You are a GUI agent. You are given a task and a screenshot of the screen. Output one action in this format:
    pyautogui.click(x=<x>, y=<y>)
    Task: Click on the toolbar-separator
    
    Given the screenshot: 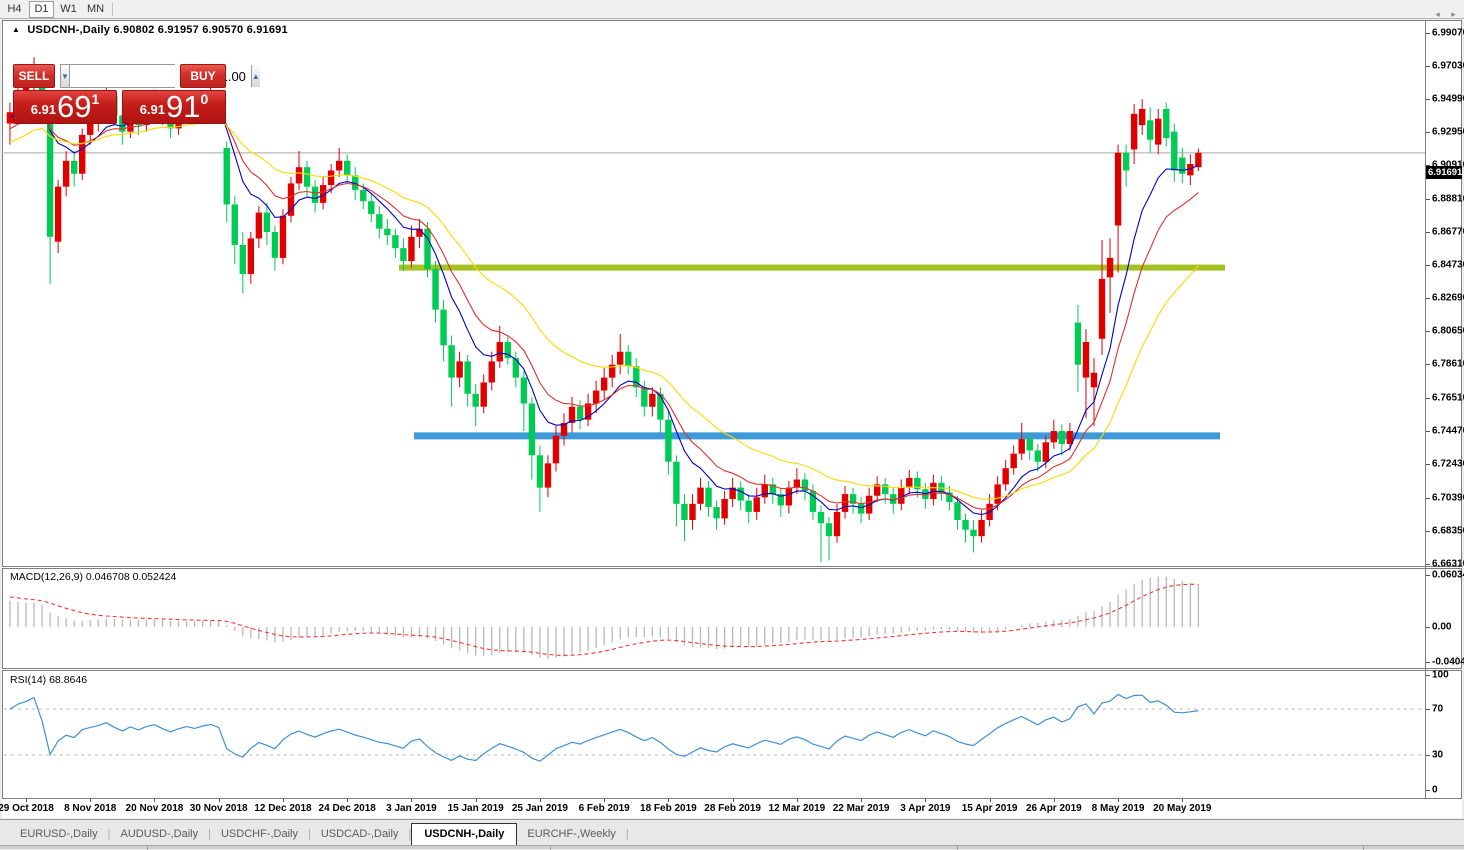 What is the action you would take?
    pyautogui.click(x=112, y=9)
    